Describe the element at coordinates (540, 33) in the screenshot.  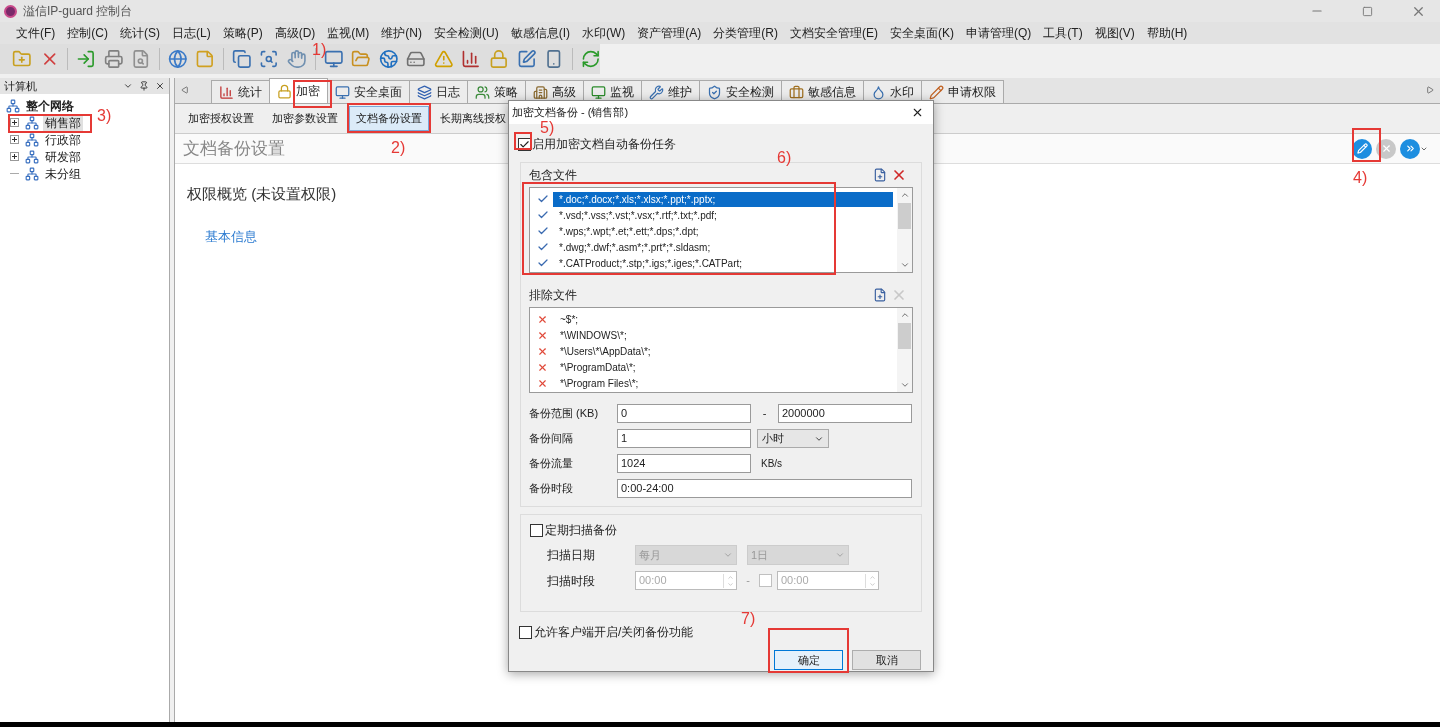
I see `menu-item: 敏感信息(I)` at that location.